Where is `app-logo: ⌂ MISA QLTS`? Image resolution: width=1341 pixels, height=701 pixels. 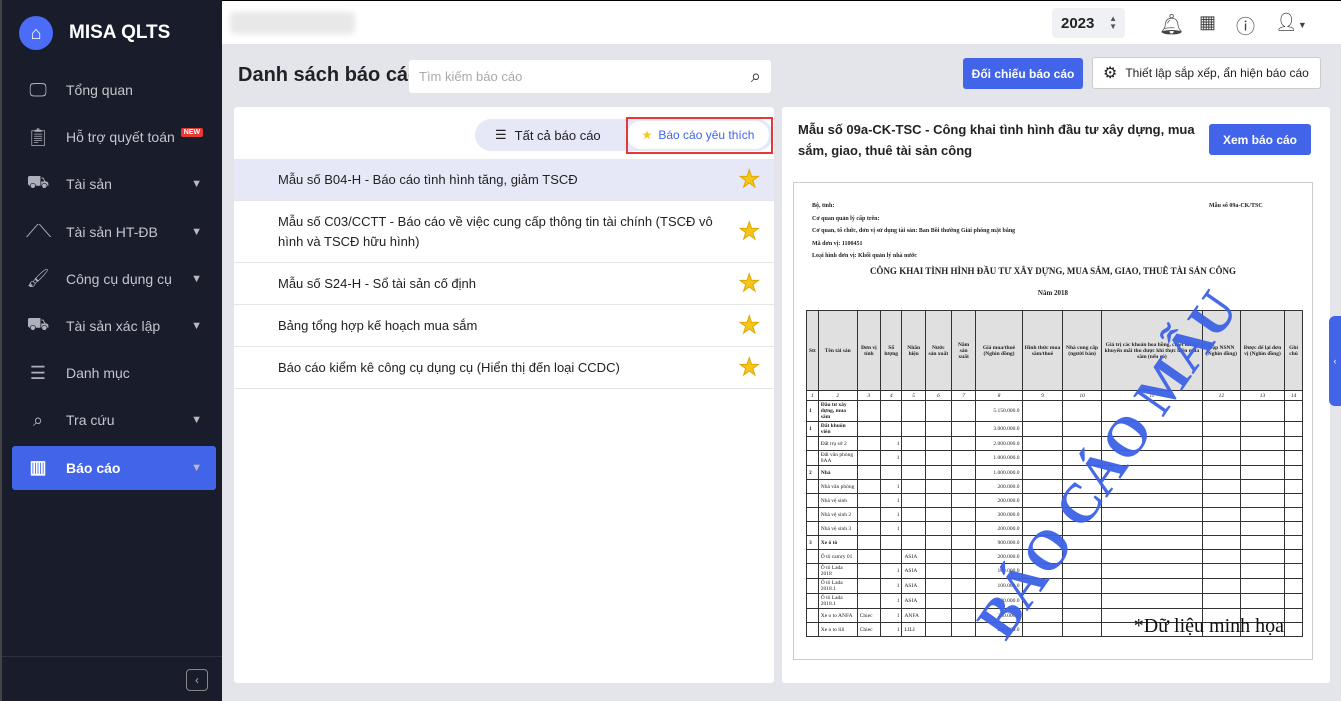
app-logo: ⌂ MISA QLTS is located at coordinates (112, 33).